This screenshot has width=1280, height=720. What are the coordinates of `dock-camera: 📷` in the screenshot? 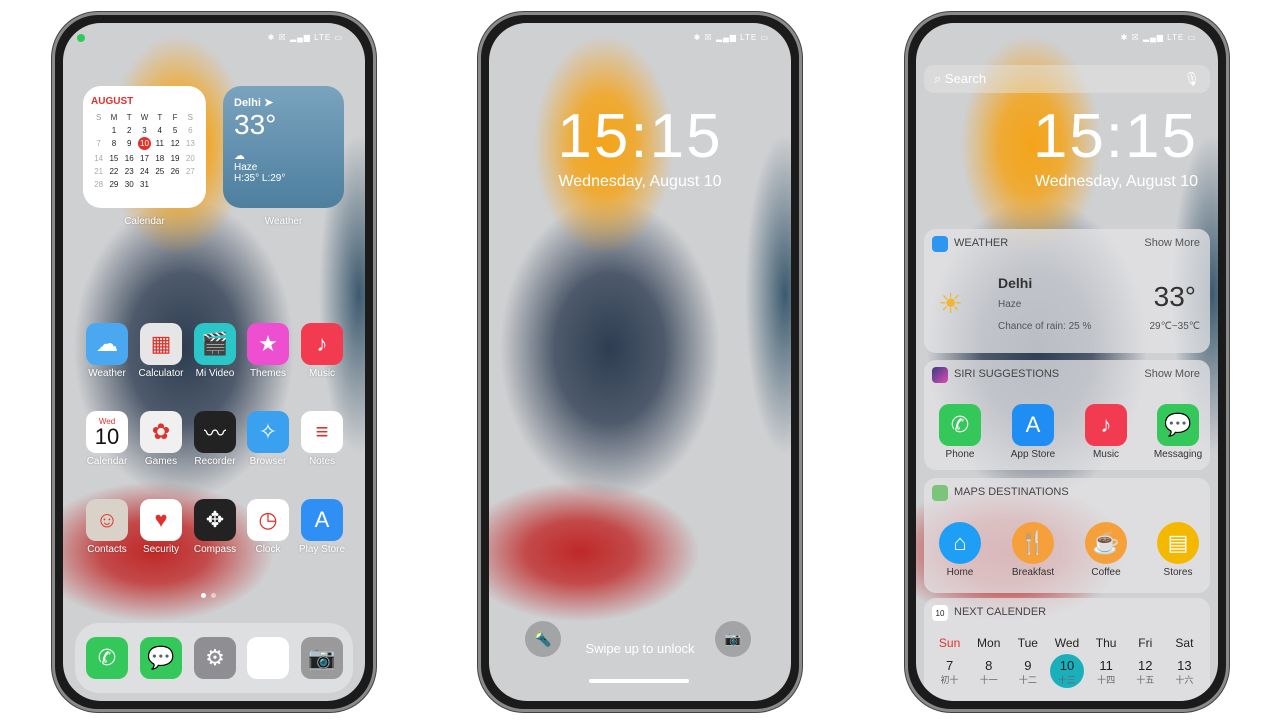 It's located at (322, 658).